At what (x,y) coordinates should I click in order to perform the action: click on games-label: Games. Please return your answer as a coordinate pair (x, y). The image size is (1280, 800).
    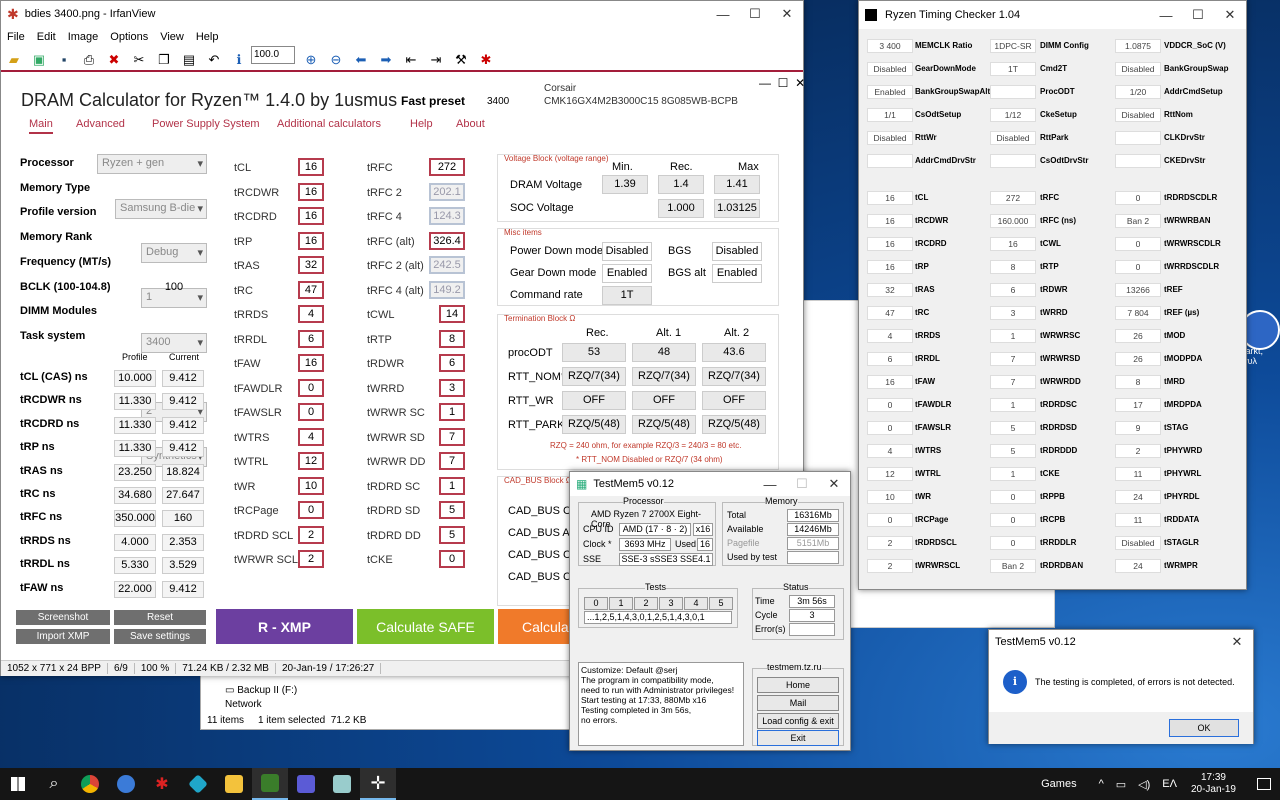
    Looking at the image, I should click on (1058, 784).